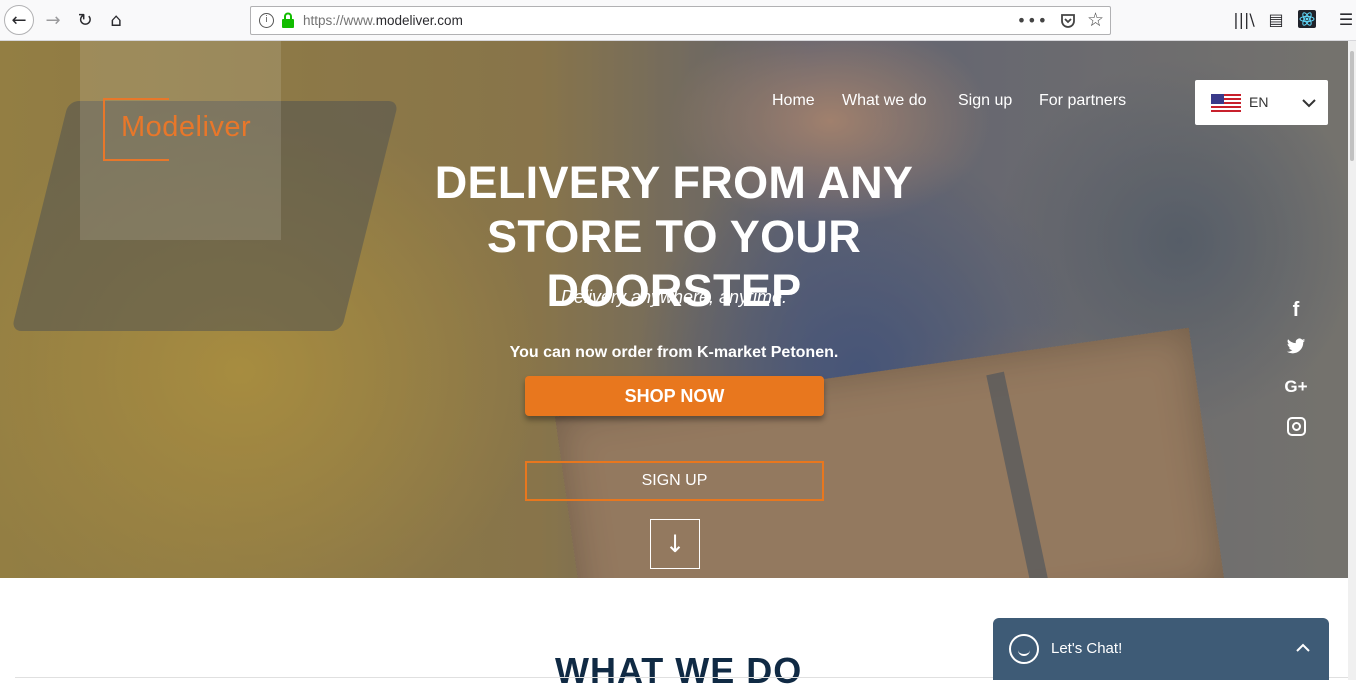 The image size is (1356, 692). I want to click on nav-what-we-do: What we do, so click(884, 101).